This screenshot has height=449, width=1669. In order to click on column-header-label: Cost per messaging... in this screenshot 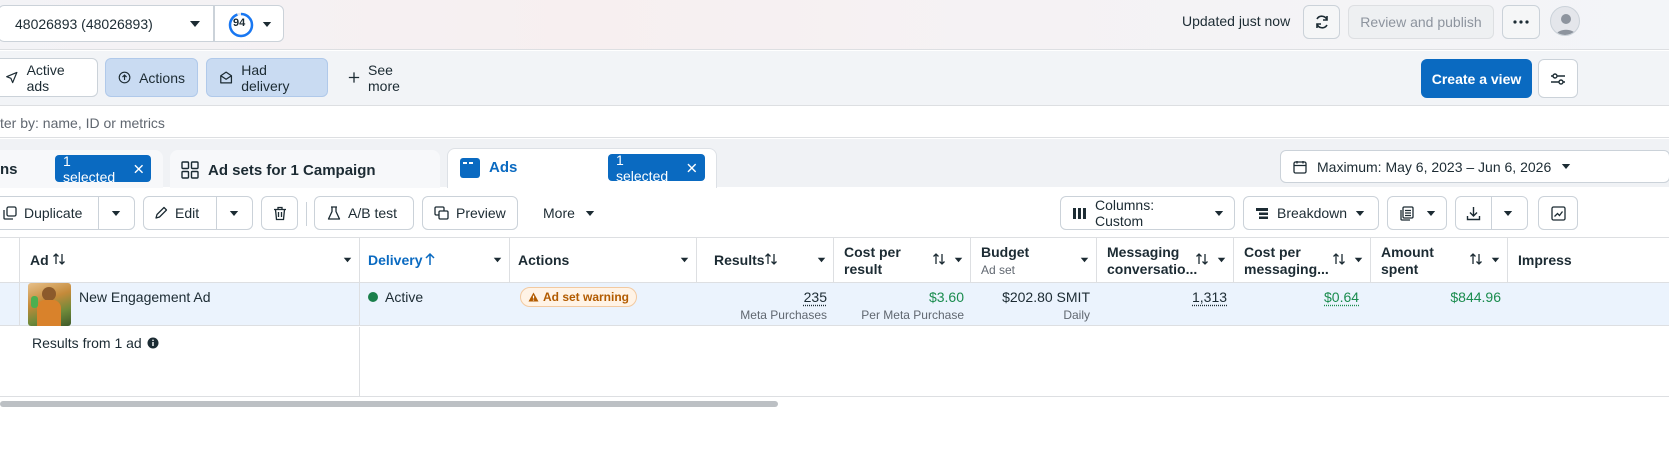, I will do `click(1286, 260)`.